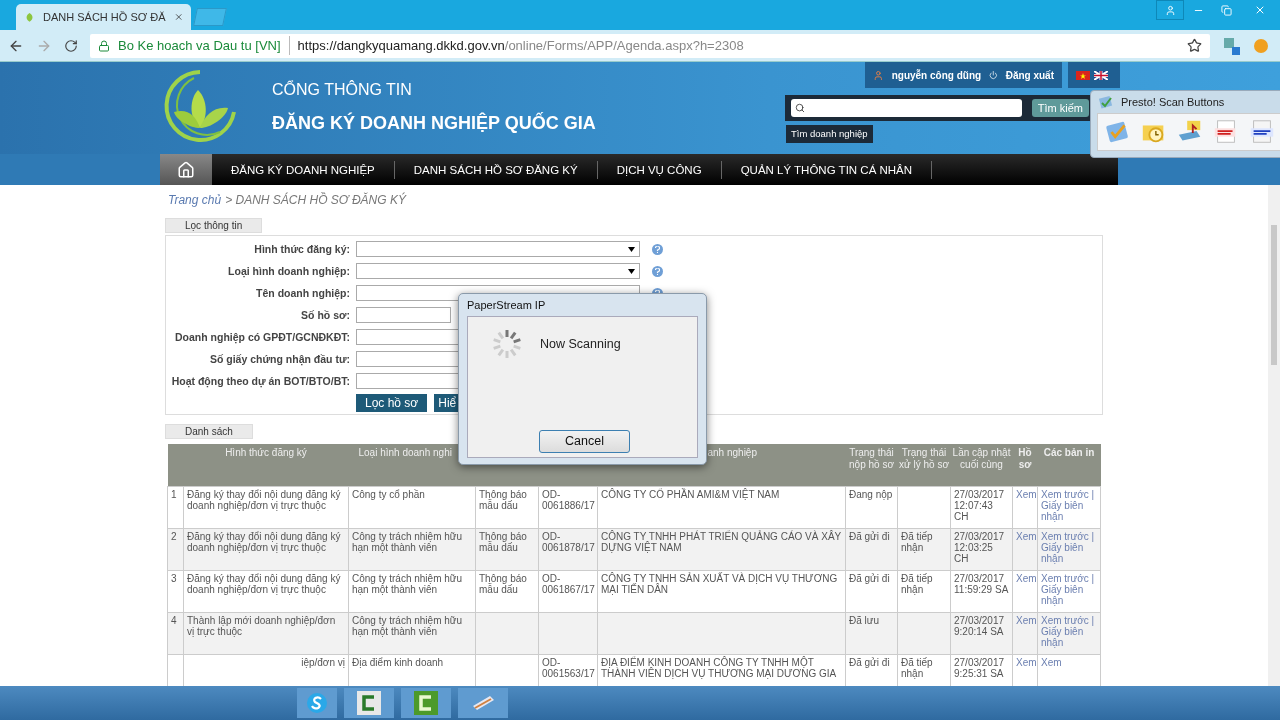  Describe the element at coordinates (906, 108) in the screenshot. I see `search-field` at that location.